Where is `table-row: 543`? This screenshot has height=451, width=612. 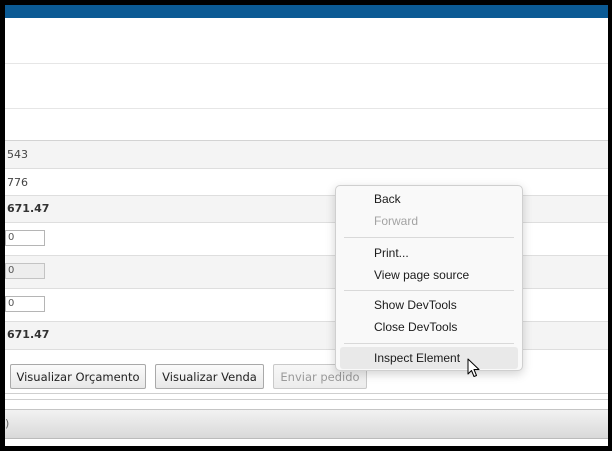 table-row: 543 is located at coordinates (306, 155).